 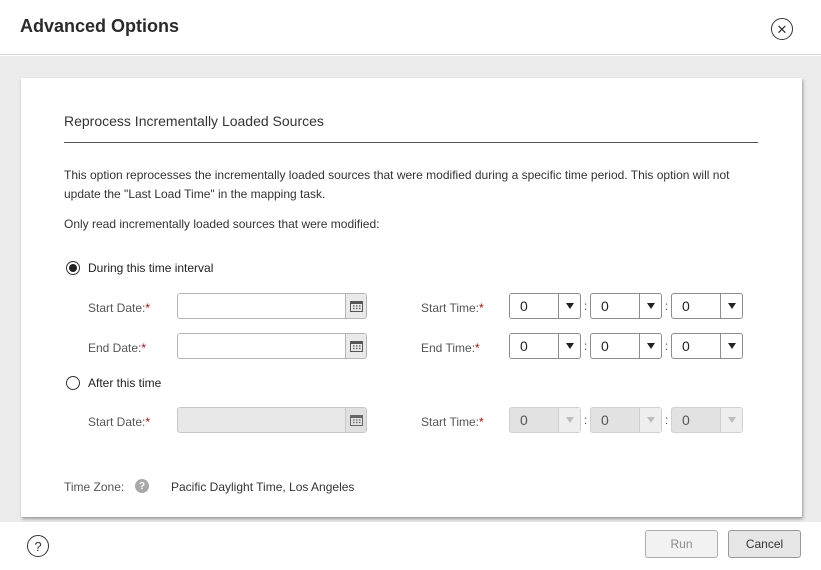 I want to click on interval-start-date-input, so click(x=261, y=306).